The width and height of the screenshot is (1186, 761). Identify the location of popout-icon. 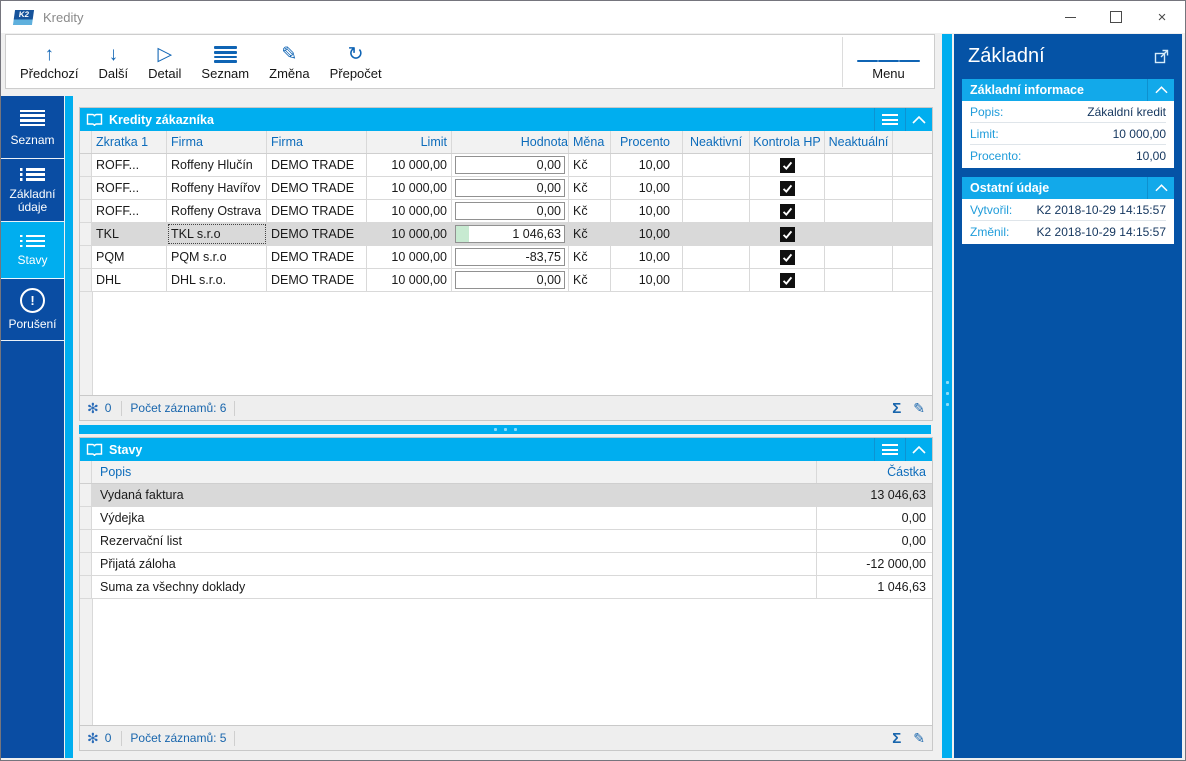
(1161, 56).